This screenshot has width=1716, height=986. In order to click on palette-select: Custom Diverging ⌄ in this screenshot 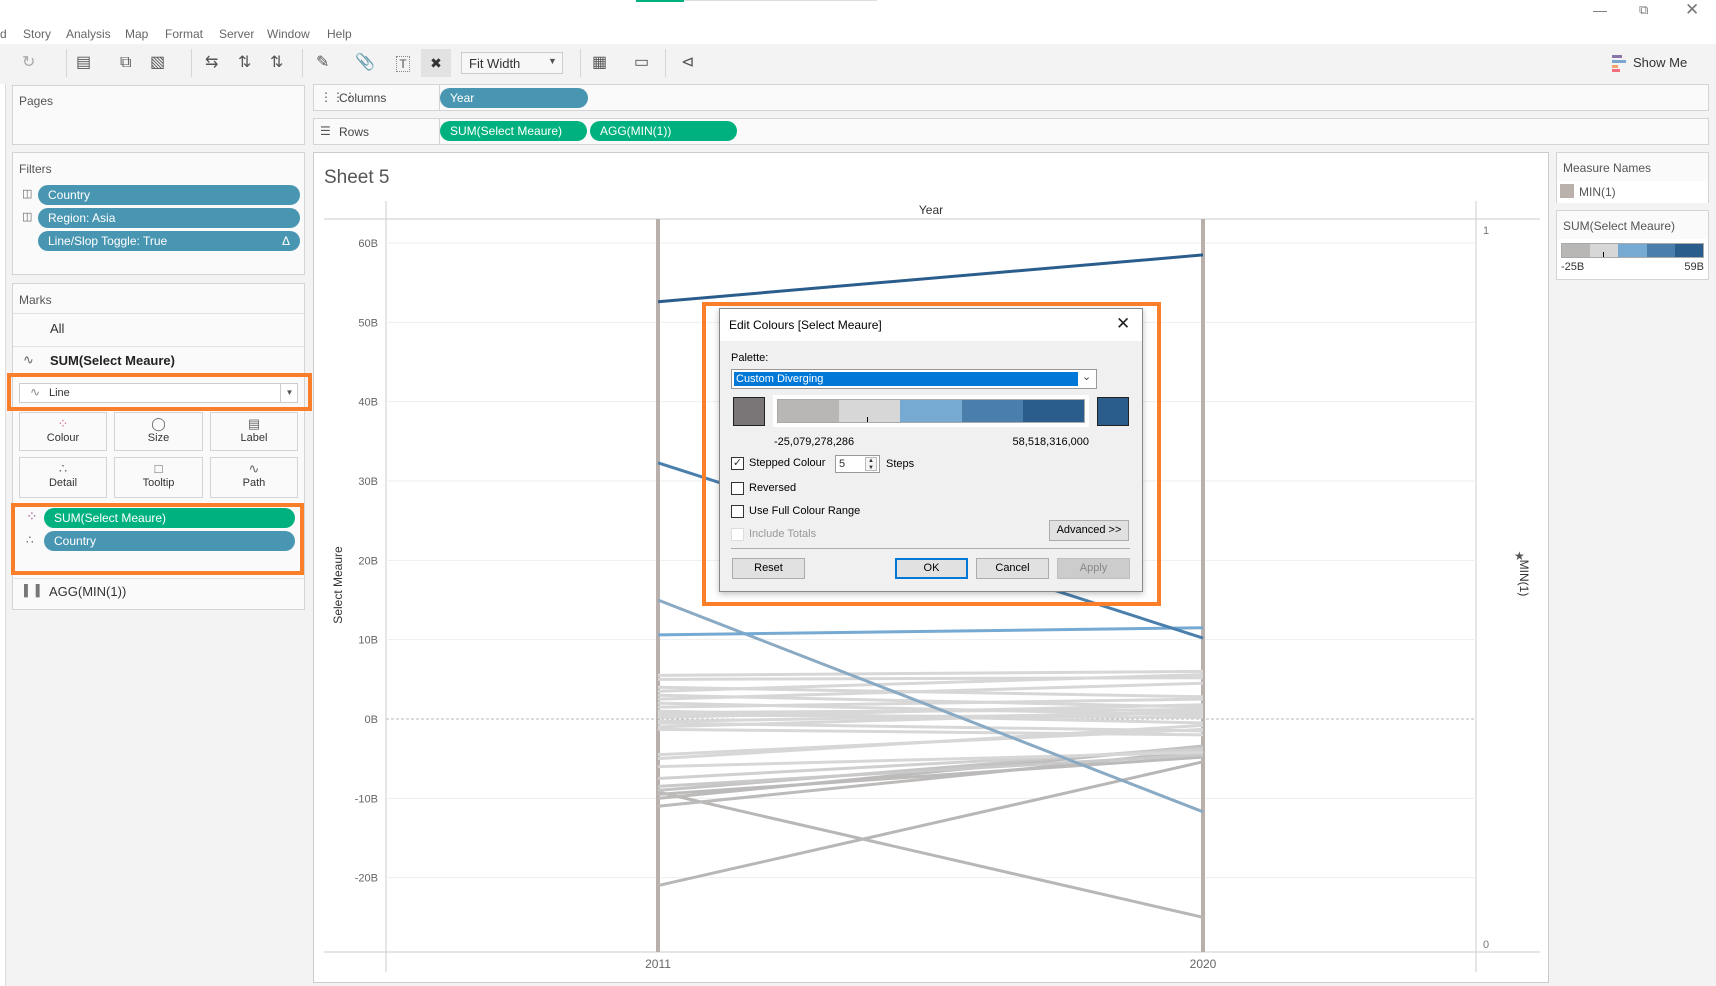, I will do `click(914, 379)`.